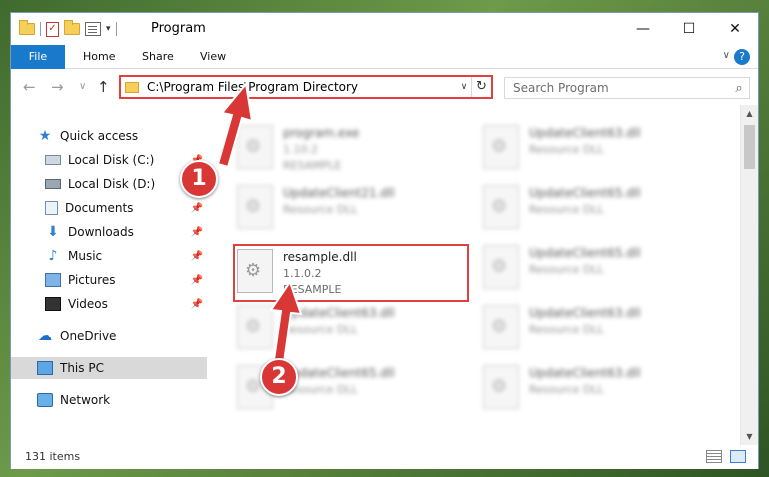  Describe the element at coordinates (643, 29) in the screenshot. I see `minimize-button: —` at that location.